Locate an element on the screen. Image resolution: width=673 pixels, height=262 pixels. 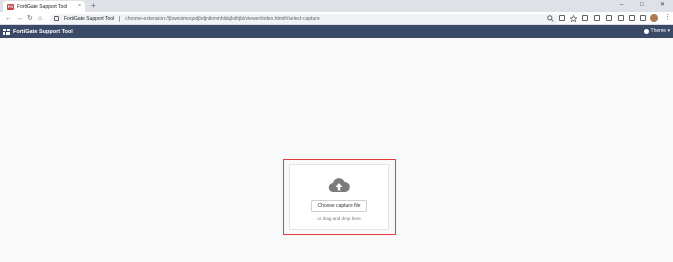
tab-title: FortiGate Support Tool is located at coordinates (42, 6).